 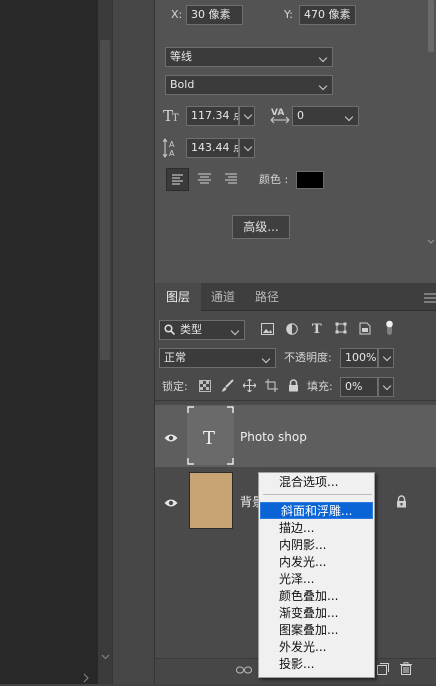 I want to click on lock-all-icon, so click(x=293, y=387).